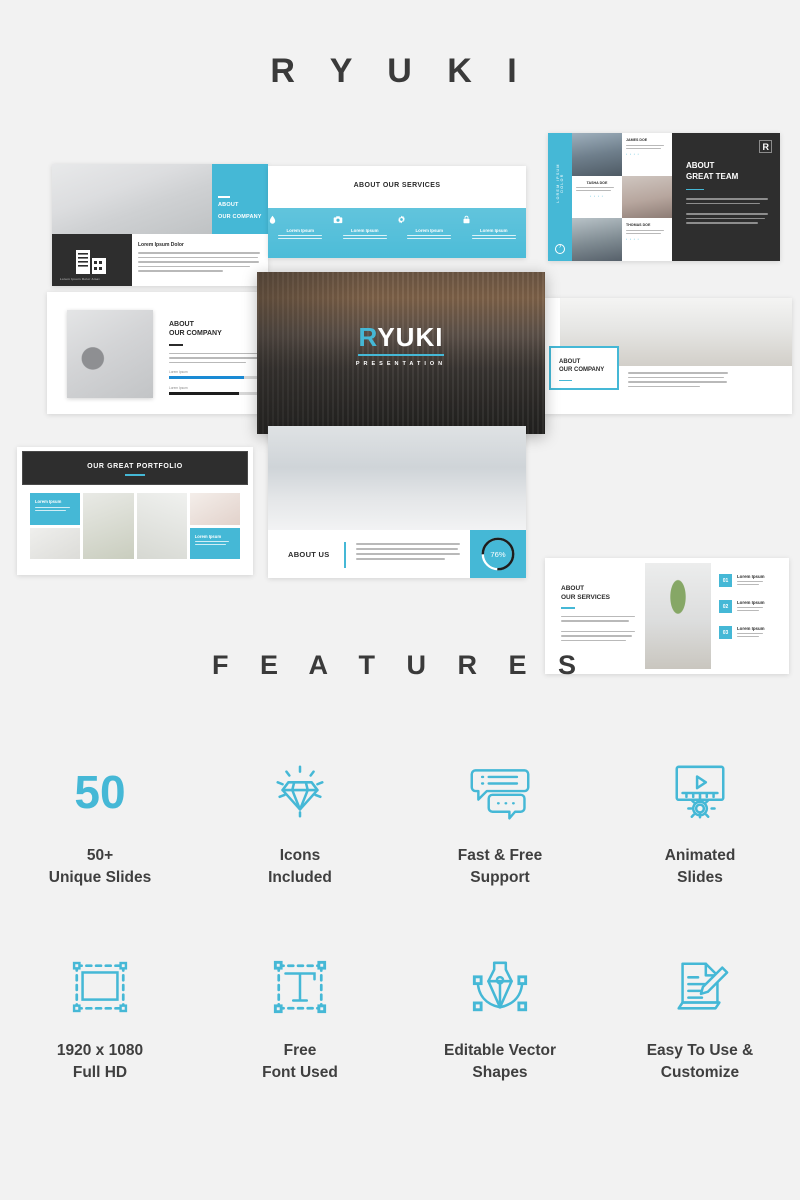  What do you see at coordinates (560, 248) in the screenshot?
I see `next-arrow-icon` at bounding box center [560, 248].